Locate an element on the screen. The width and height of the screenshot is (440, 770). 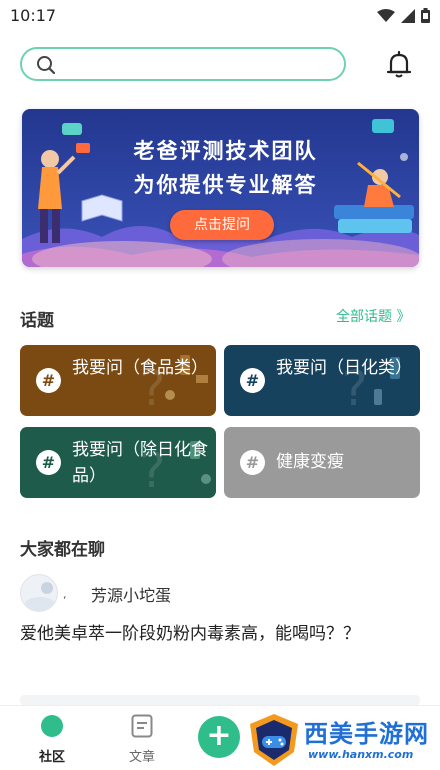
watermark-url: www.hanxm.com is located at coordinates (361, 754).